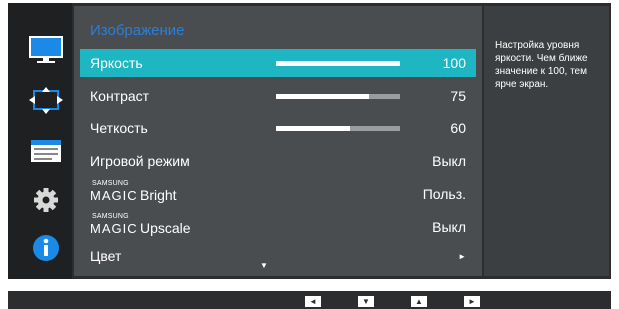 This screenshot has width=619, height=309. What do you see at coordinates (366, 301) in the screenshot?
I see `down-button: ▼` at bounding box center [366, 301].